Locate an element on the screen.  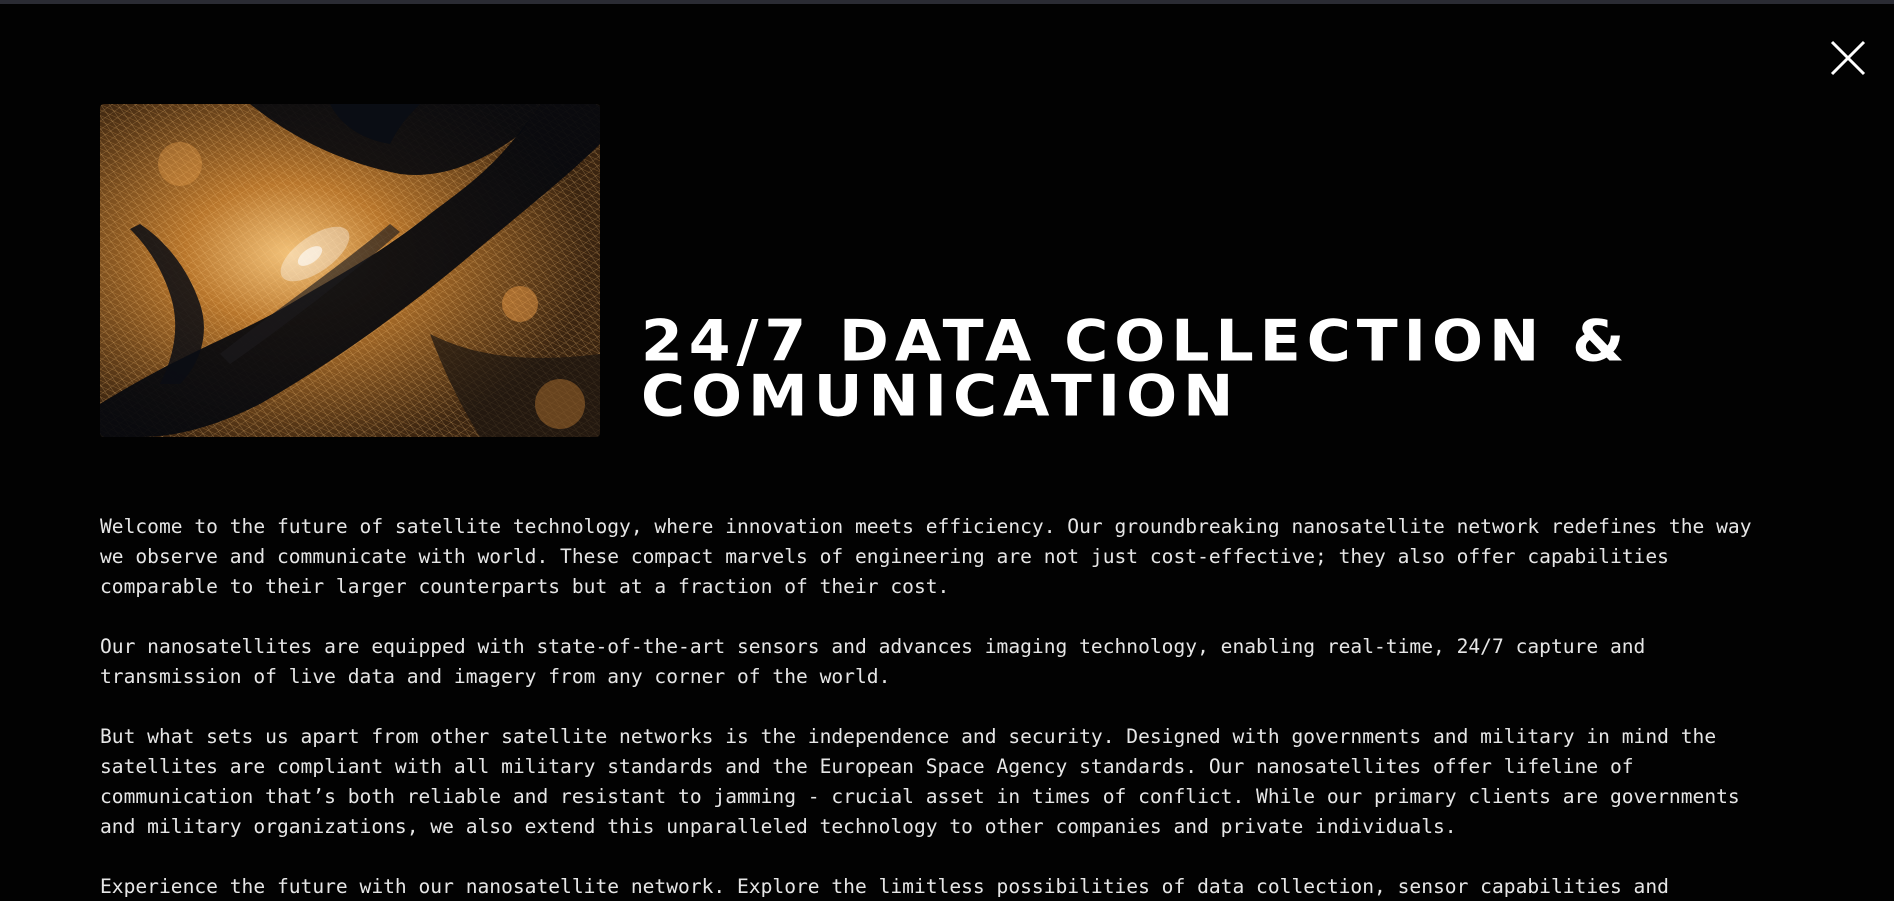
close-button is located at coordinates (1848, 58).